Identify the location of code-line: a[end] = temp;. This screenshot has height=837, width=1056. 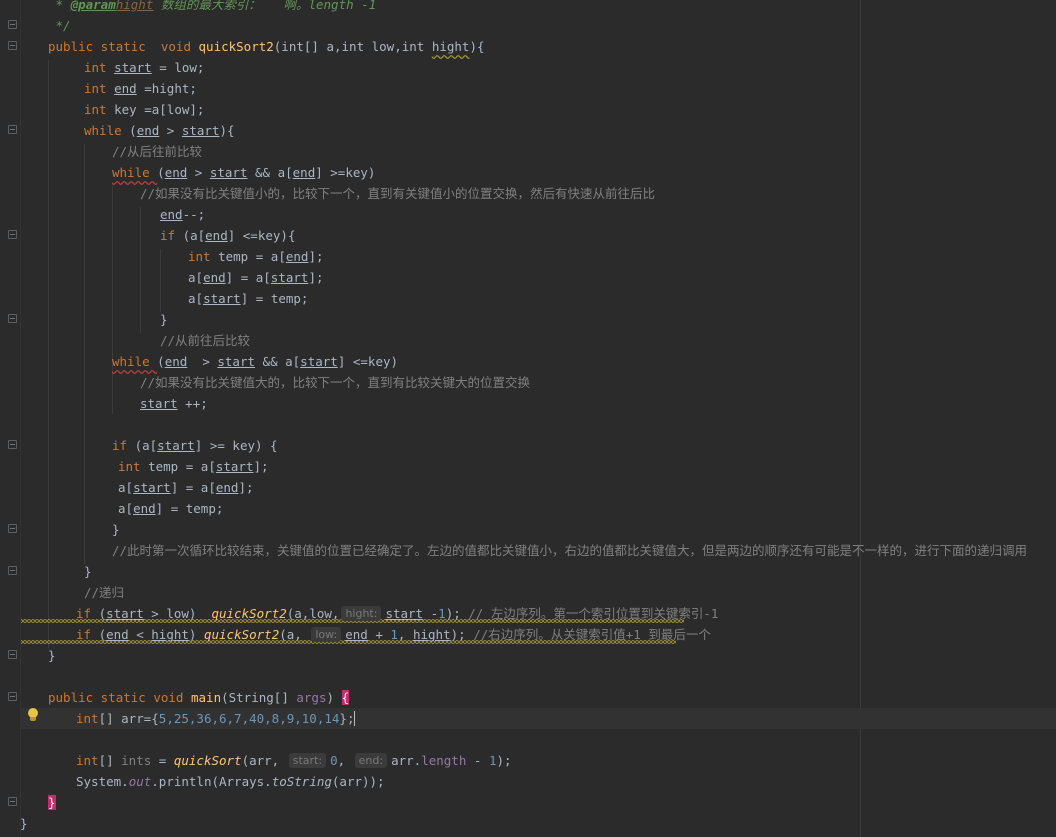
(171, 508).